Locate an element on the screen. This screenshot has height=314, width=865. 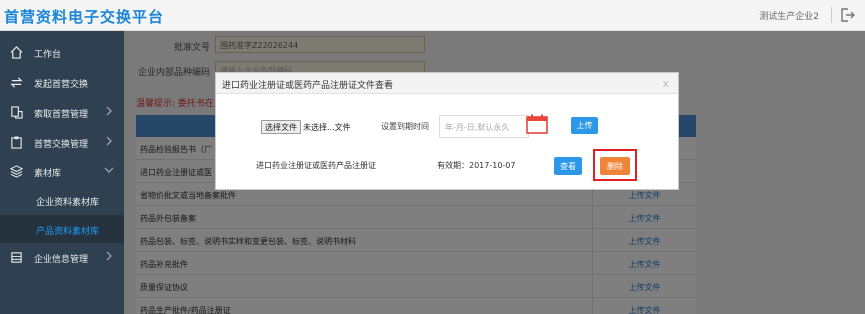
exchange-icon is located at coordinates (16, 82).